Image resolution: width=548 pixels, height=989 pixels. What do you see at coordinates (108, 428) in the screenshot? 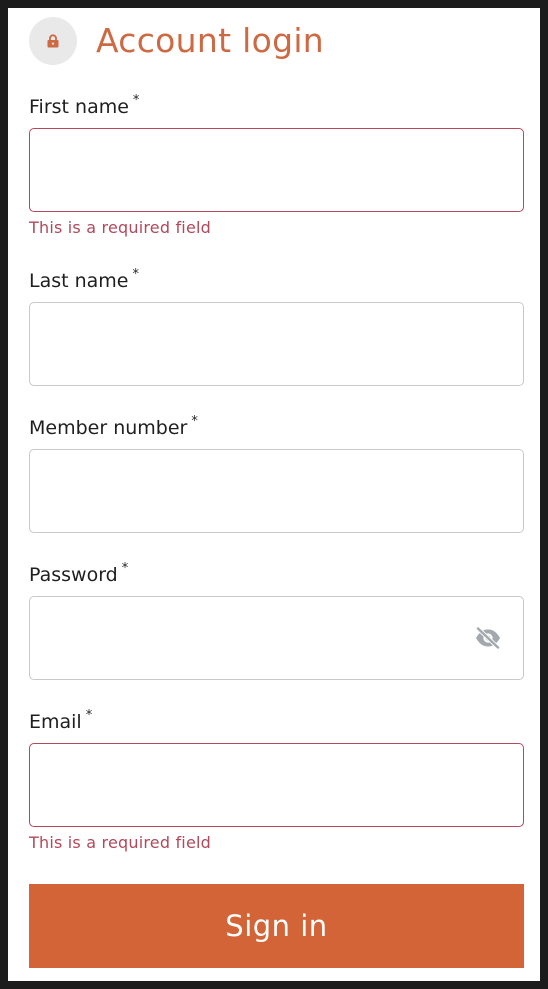
I see `member-number-label-text: Member number` at bounding box center [108, 428].